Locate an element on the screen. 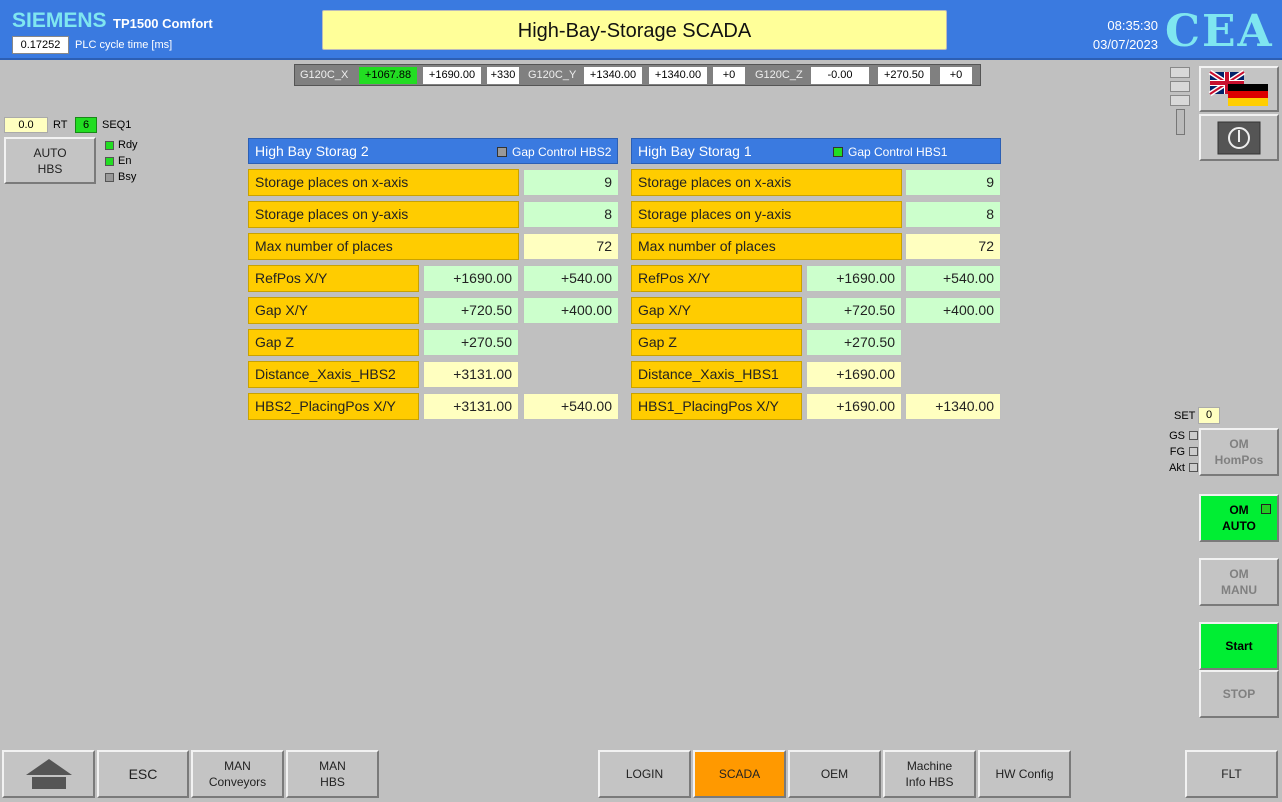 This screenshot has width=1282, height=802. stop-button: STOP is located at coordinates (1239, 694).